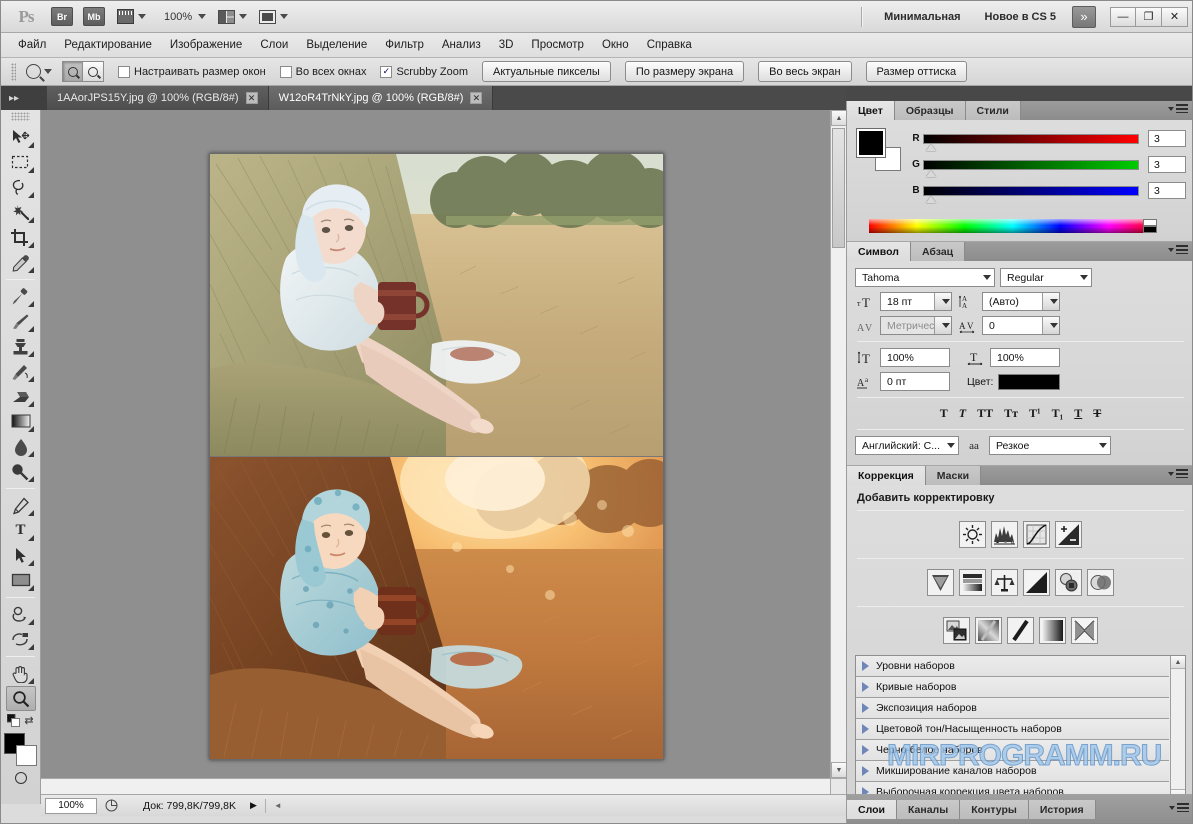 The image size is (1193, 824). What do you see at coordinates (21, 530) in the screenshot?
I see `tool-type: T` at bounding box center [21, 530].